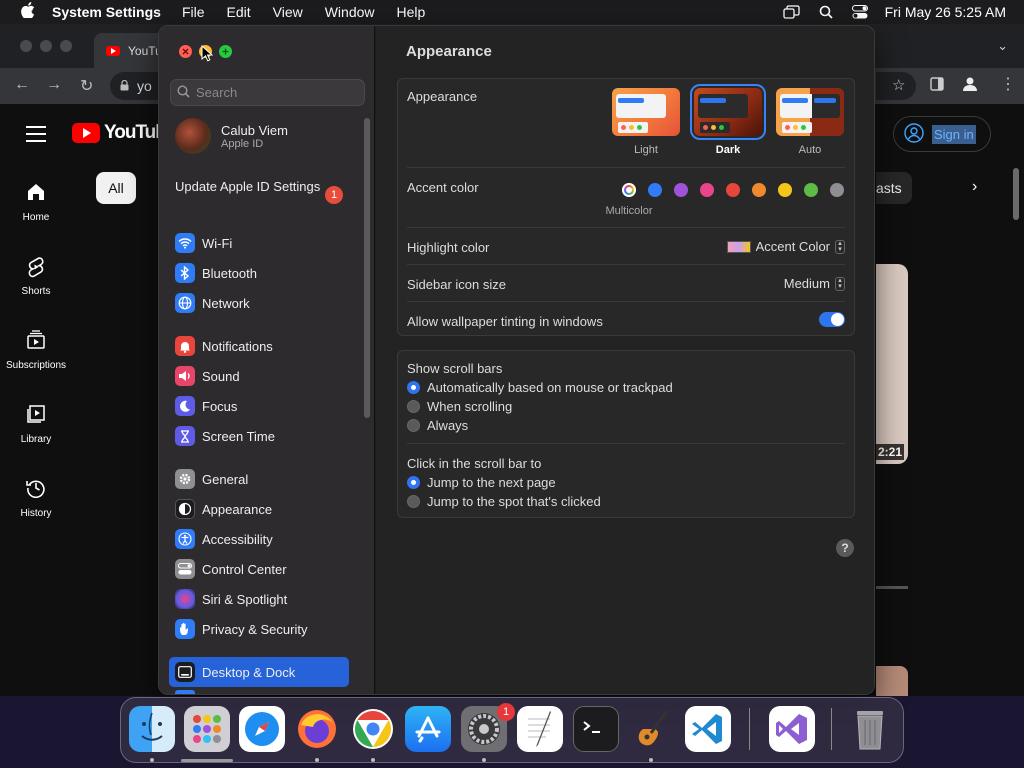 This screenshot has height=768, width=1024. I want to click on terminal-app-icon, so click(596, 729).